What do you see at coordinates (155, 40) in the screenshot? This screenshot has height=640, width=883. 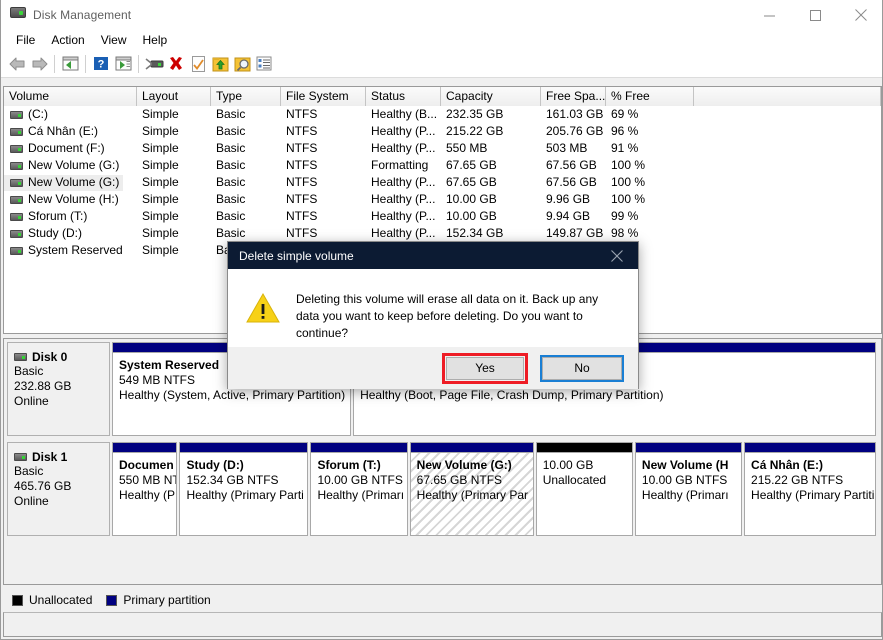 I see `menu-item-help: Help` at bounding box center [155, 40].